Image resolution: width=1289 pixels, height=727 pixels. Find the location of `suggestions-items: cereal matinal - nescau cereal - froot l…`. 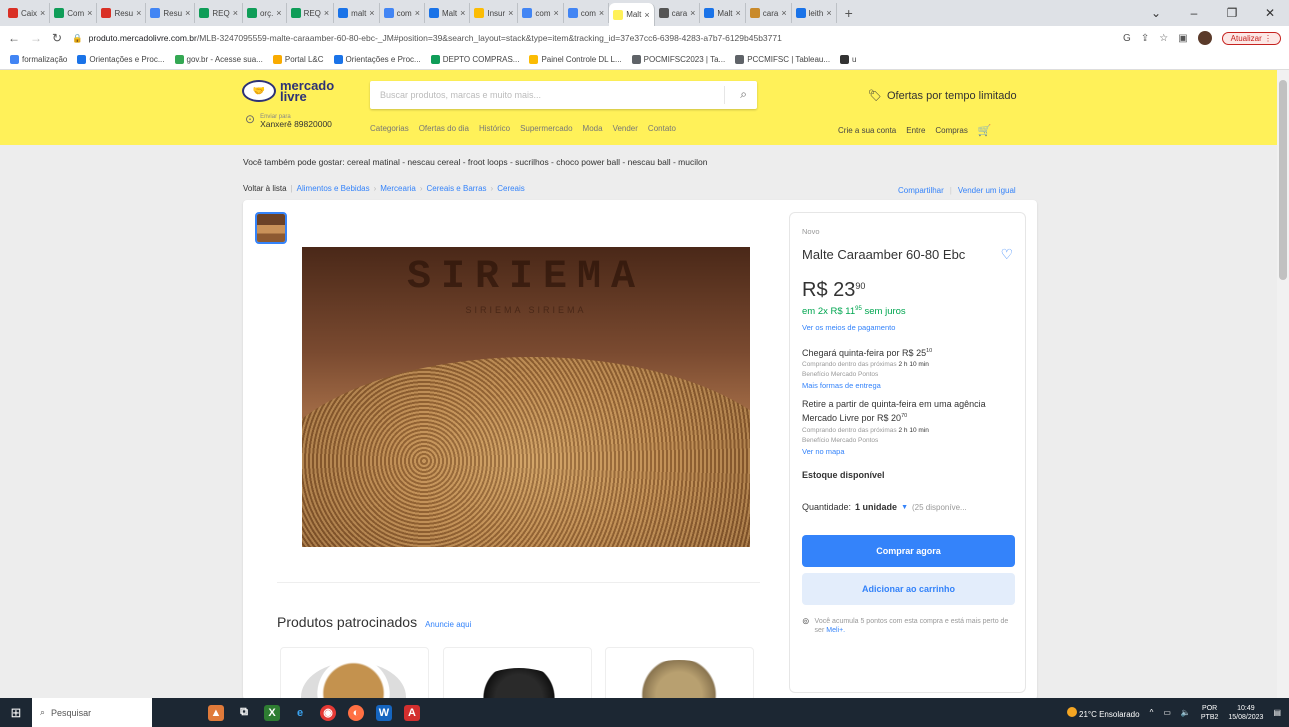

suggestions-items: cereal matinal - nescau cereal - froot l… is located at coordinates (527, 162).